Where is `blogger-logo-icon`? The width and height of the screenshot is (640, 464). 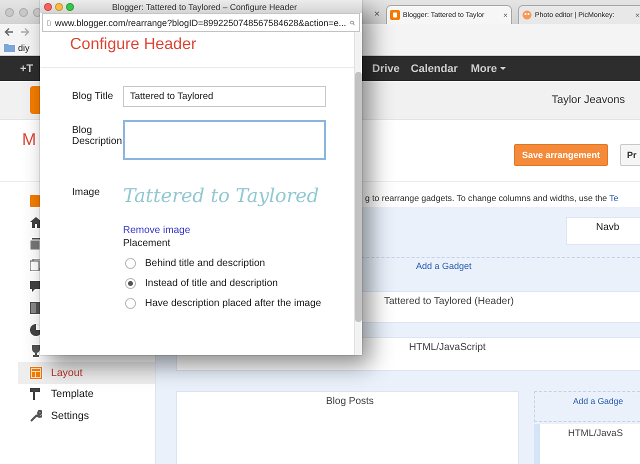
blogger-logo-icon is located at coordinates (395, 15).